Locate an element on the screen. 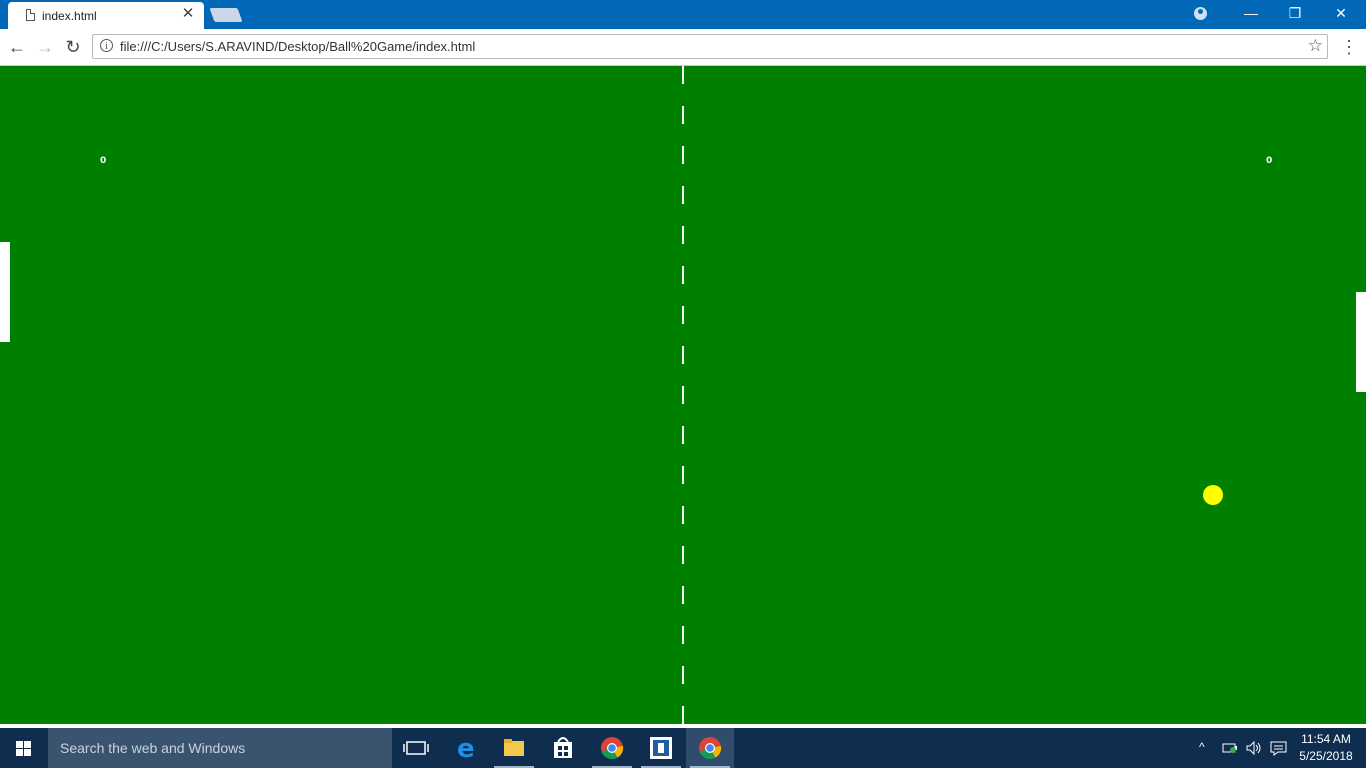  show-hidden-icons-chevron-icon: ^ is located at coordinates (1202, 747).